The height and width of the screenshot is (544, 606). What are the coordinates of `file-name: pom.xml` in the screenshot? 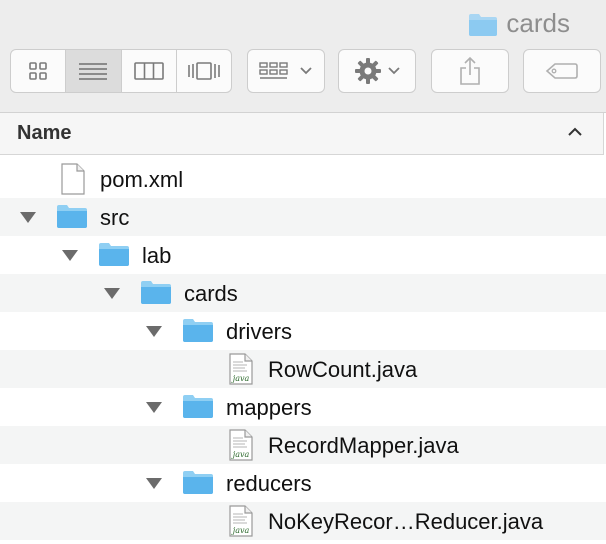 It's located at (142, 179).